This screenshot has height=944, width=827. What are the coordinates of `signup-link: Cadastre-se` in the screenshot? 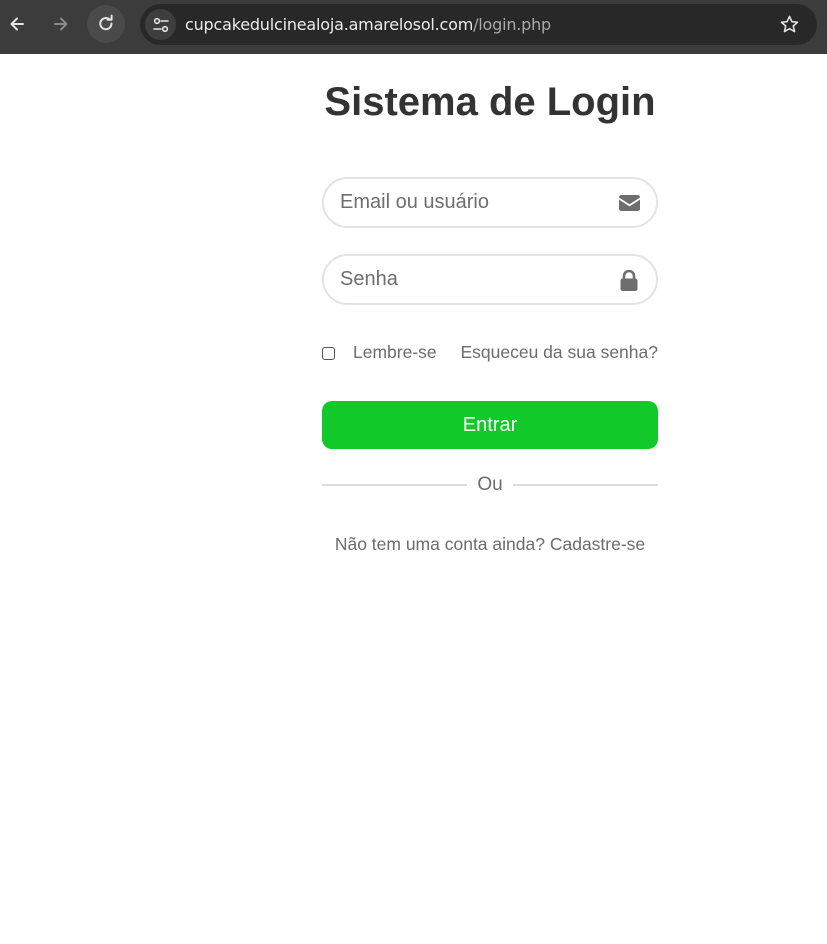 It's located at (597, 544).